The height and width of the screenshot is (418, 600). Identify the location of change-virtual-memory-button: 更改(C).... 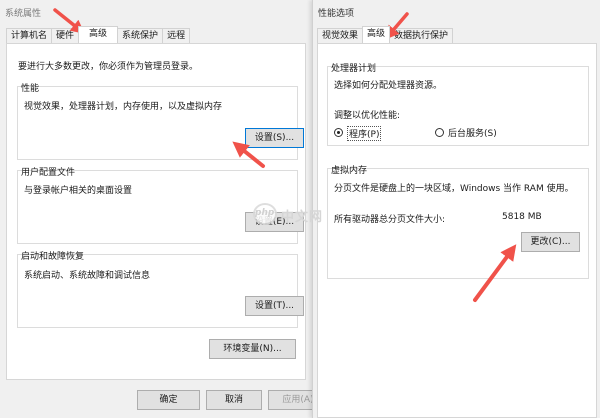
(550, 242).